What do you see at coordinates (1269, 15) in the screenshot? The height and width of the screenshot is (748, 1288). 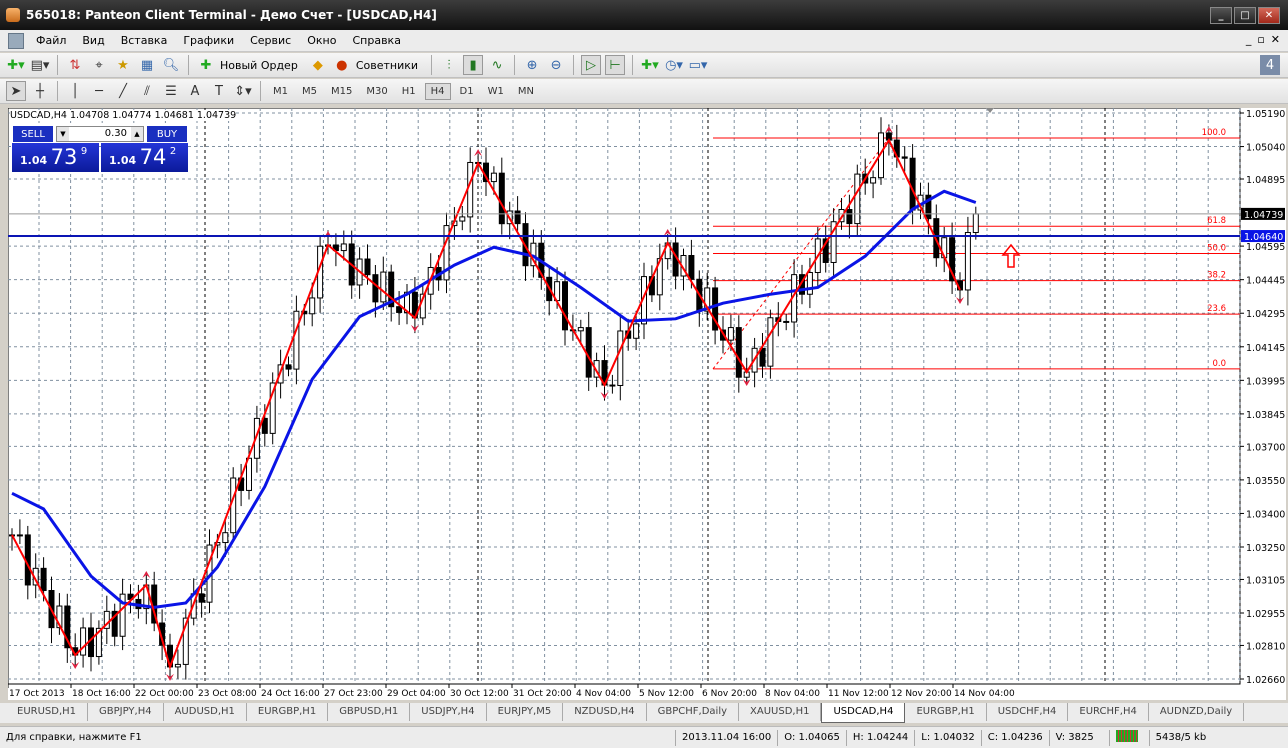 I see `close-button: ✕` at bounding box center [1269, 15].